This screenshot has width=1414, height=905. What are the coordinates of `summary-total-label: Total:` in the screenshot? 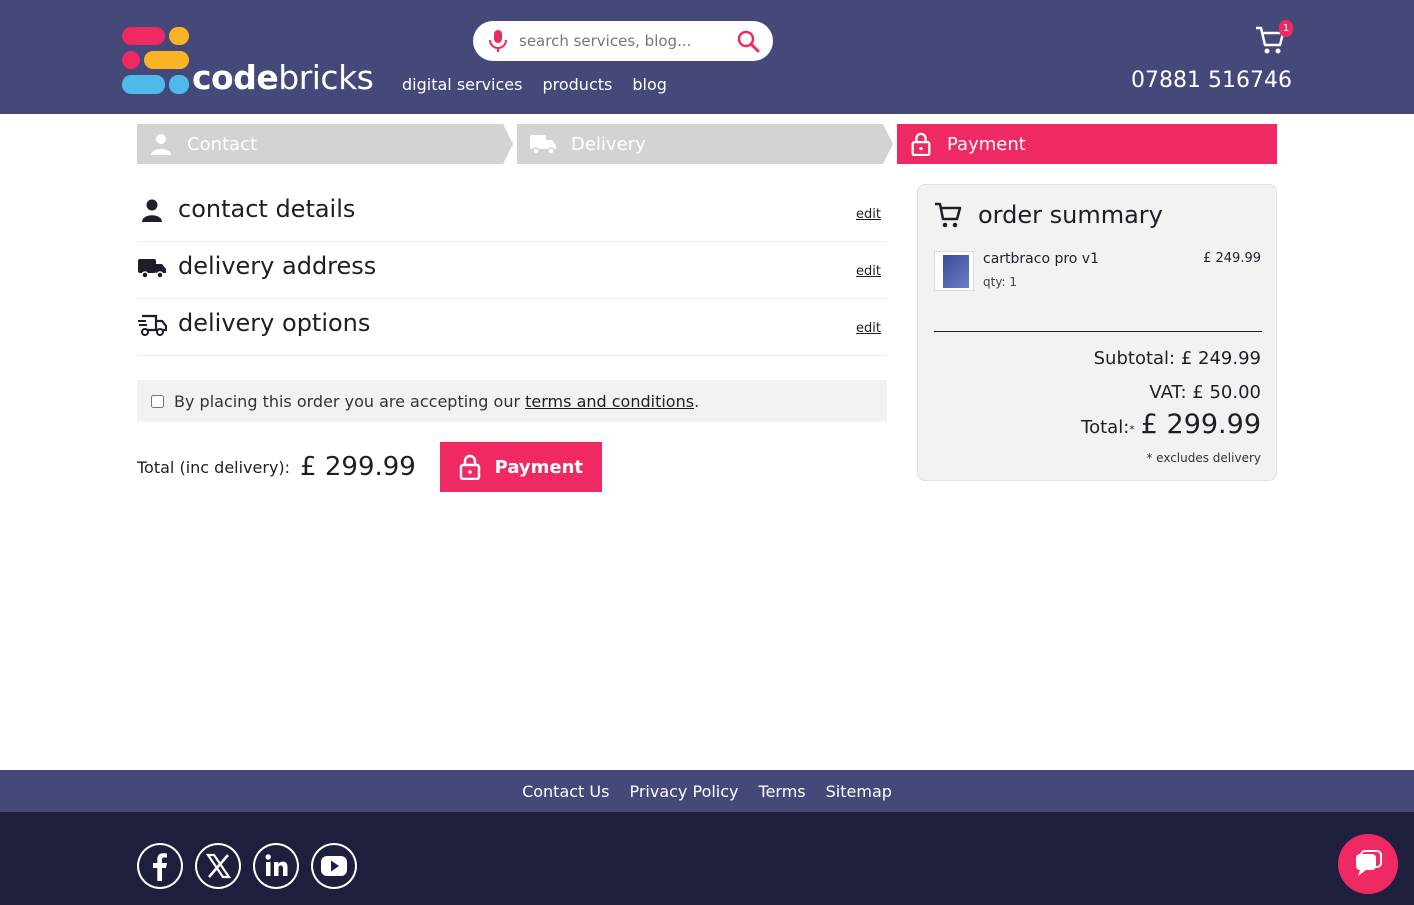 It's located at (1105, 427).